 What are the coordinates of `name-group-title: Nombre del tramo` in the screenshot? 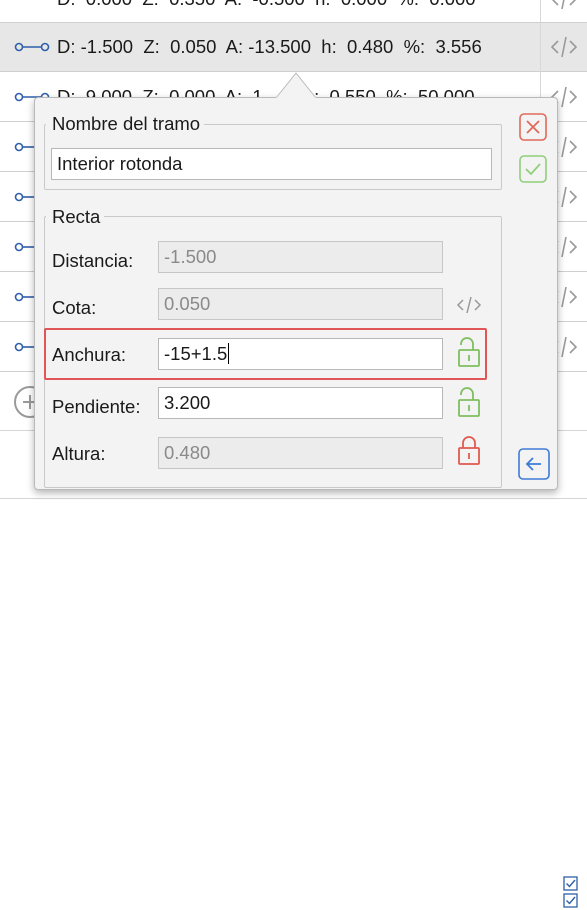 It's located at (125, 124).